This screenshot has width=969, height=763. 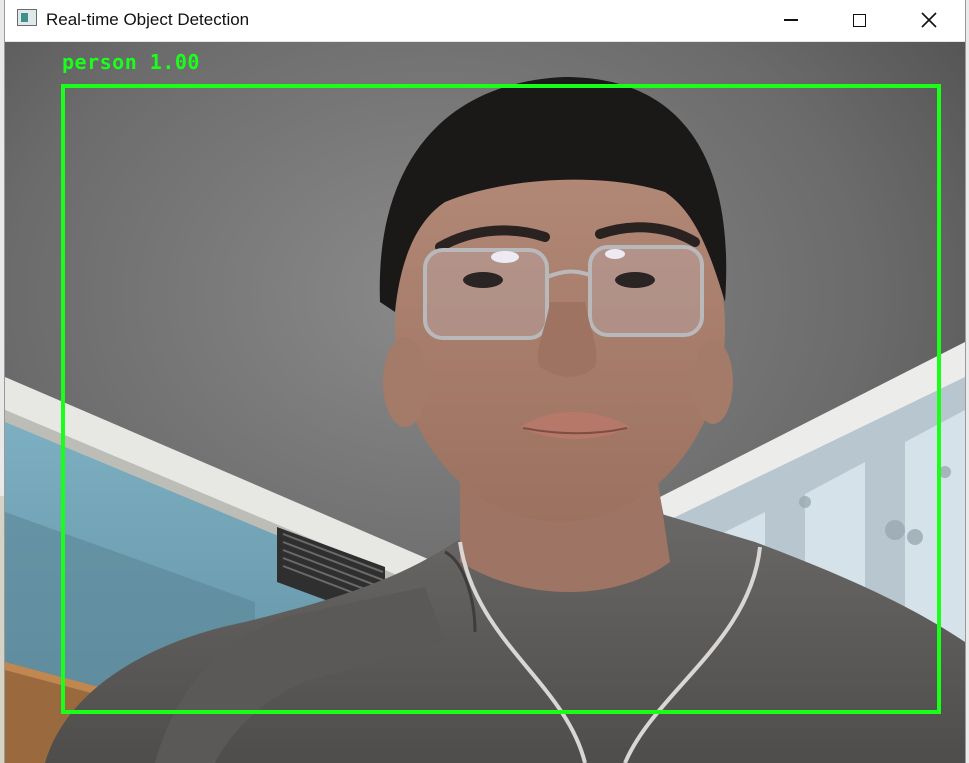 I want to click on close-button, so click(x=929, y=20).